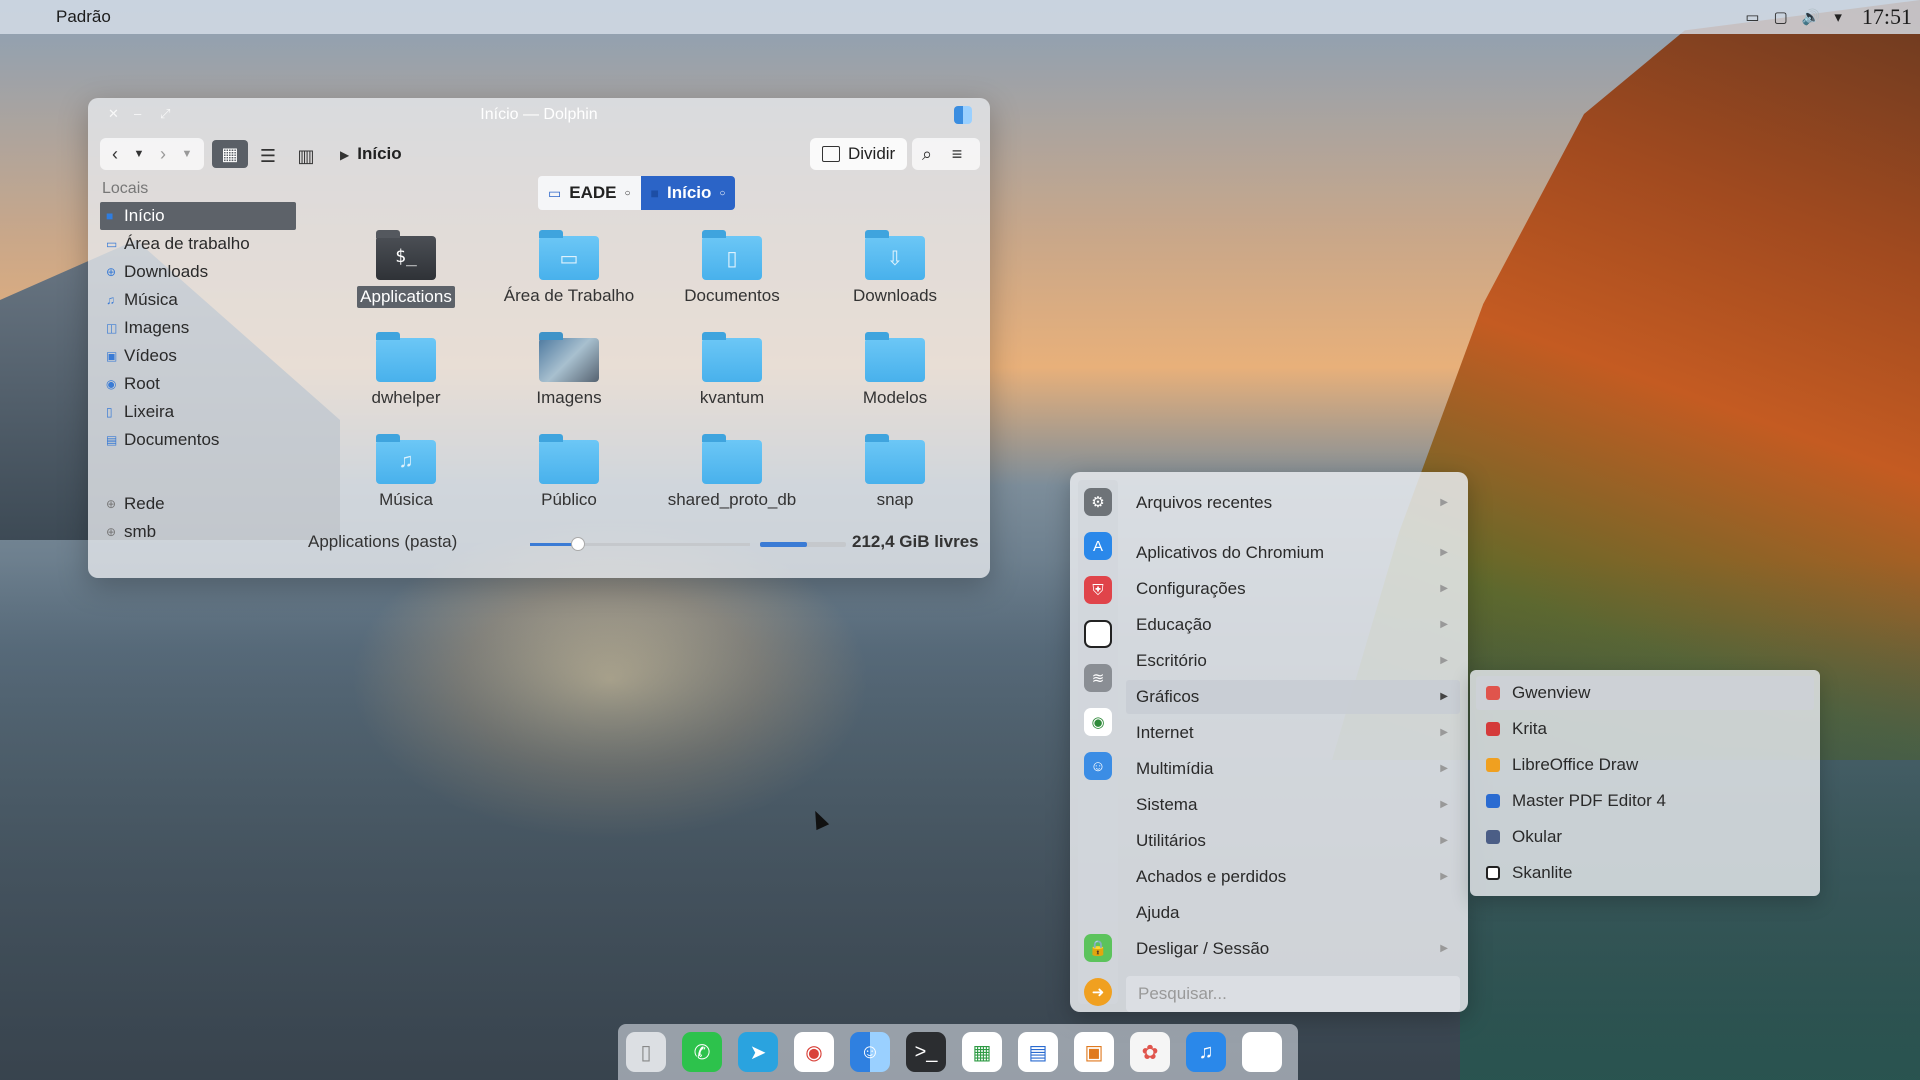 This screenshot has width=1920, height=1080. I want to click on forward-history-chevron-icon: ▼, so click(187, 154).